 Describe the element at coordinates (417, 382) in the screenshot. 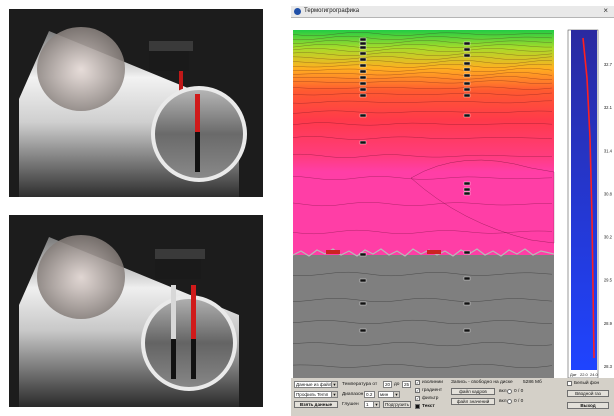

I see `isolines-checkbox: ✓` at that location.